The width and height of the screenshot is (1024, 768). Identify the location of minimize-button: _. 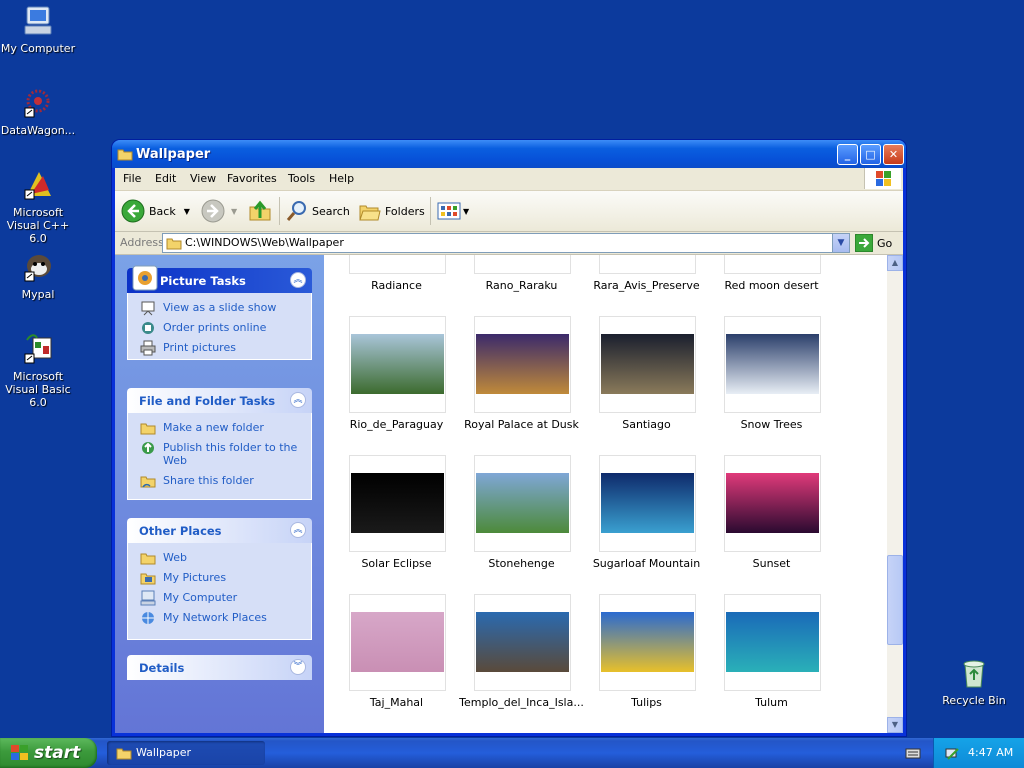
(847, 154).